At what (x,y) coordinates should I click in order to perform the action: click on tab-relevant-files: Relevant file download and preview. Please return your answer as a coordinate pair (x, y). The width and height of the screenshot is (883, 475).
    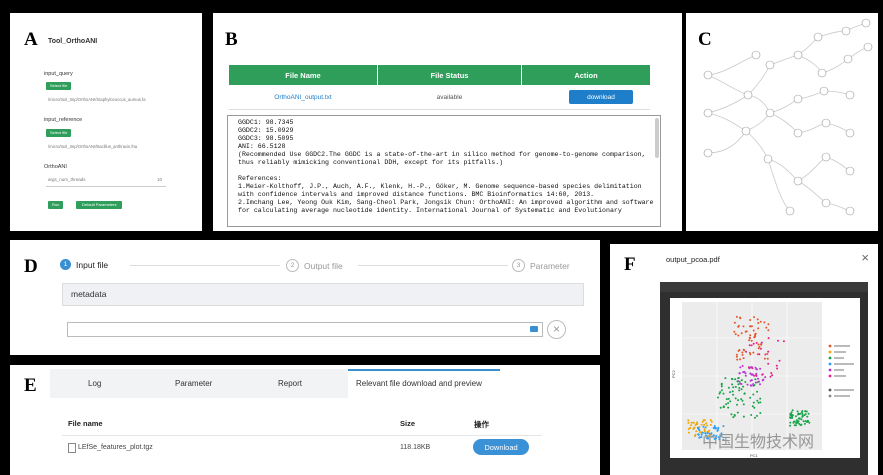
    Looking at the image, I should click on (419, 383).